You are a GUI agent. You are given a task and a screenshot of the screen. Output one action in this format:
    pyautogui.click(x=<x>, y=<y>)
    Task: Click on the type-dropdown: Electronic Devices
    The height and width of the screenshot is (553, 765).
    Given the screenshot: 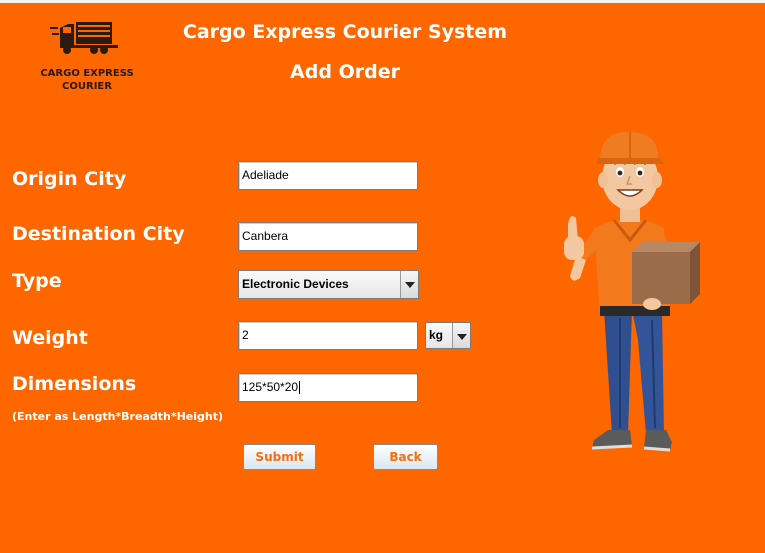 What is the action you would take?
    pyautogui.click(x=328, y=284)
    